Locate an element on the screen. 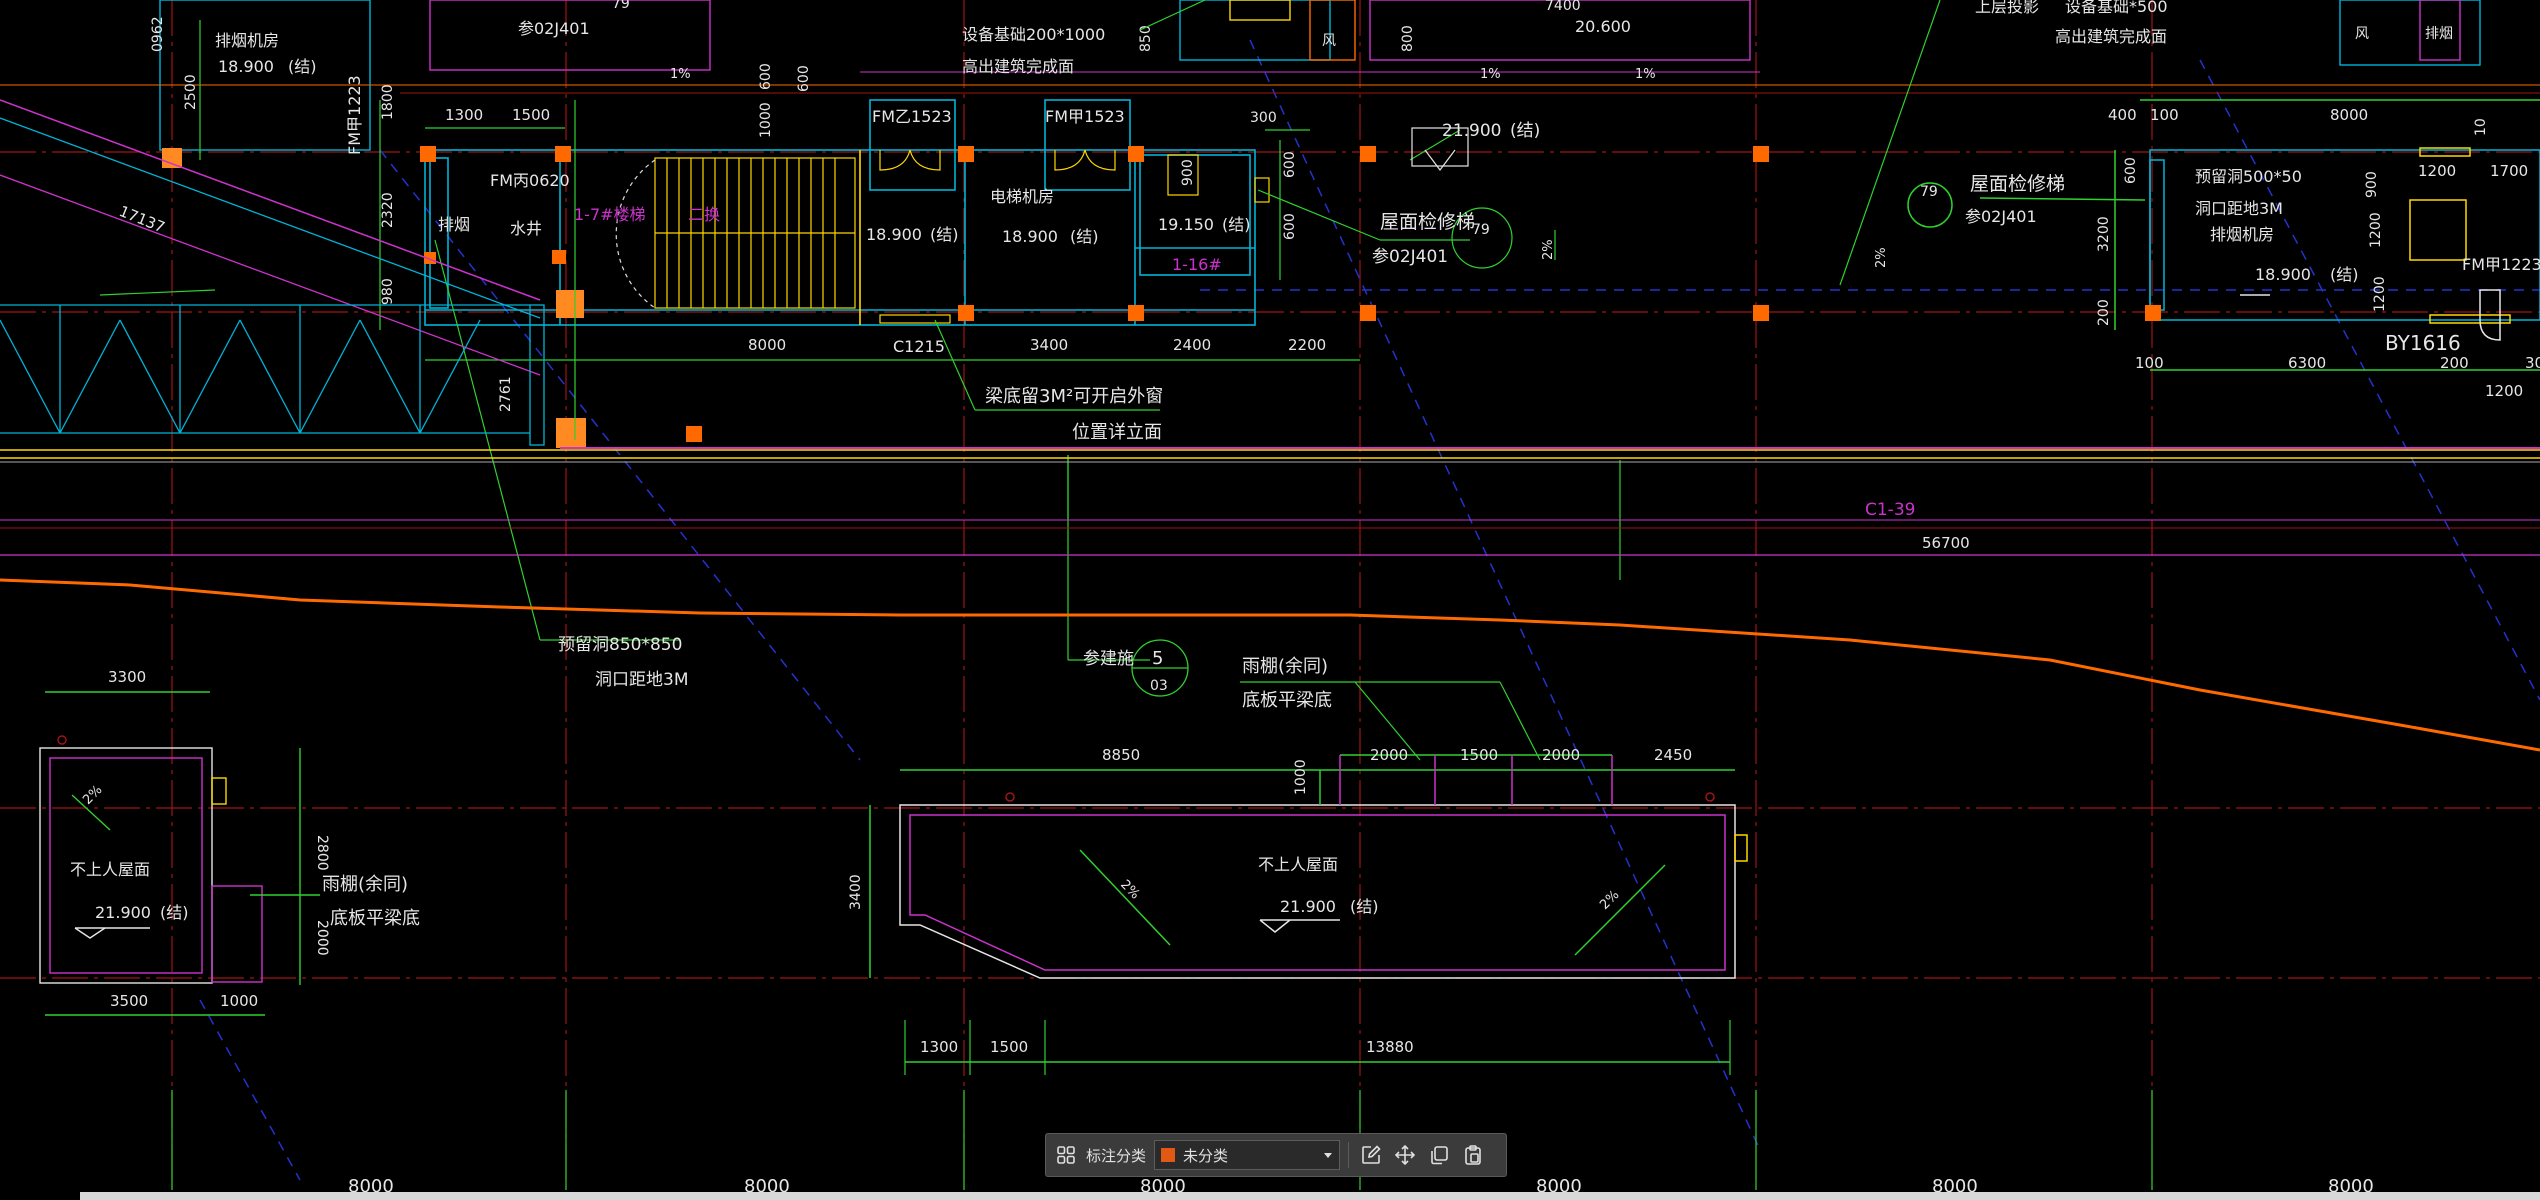 The width and height of the screenshot is (2540, 1200). canopy-top-1: 雨棚(余同) is located at coordinates (1285, 666).